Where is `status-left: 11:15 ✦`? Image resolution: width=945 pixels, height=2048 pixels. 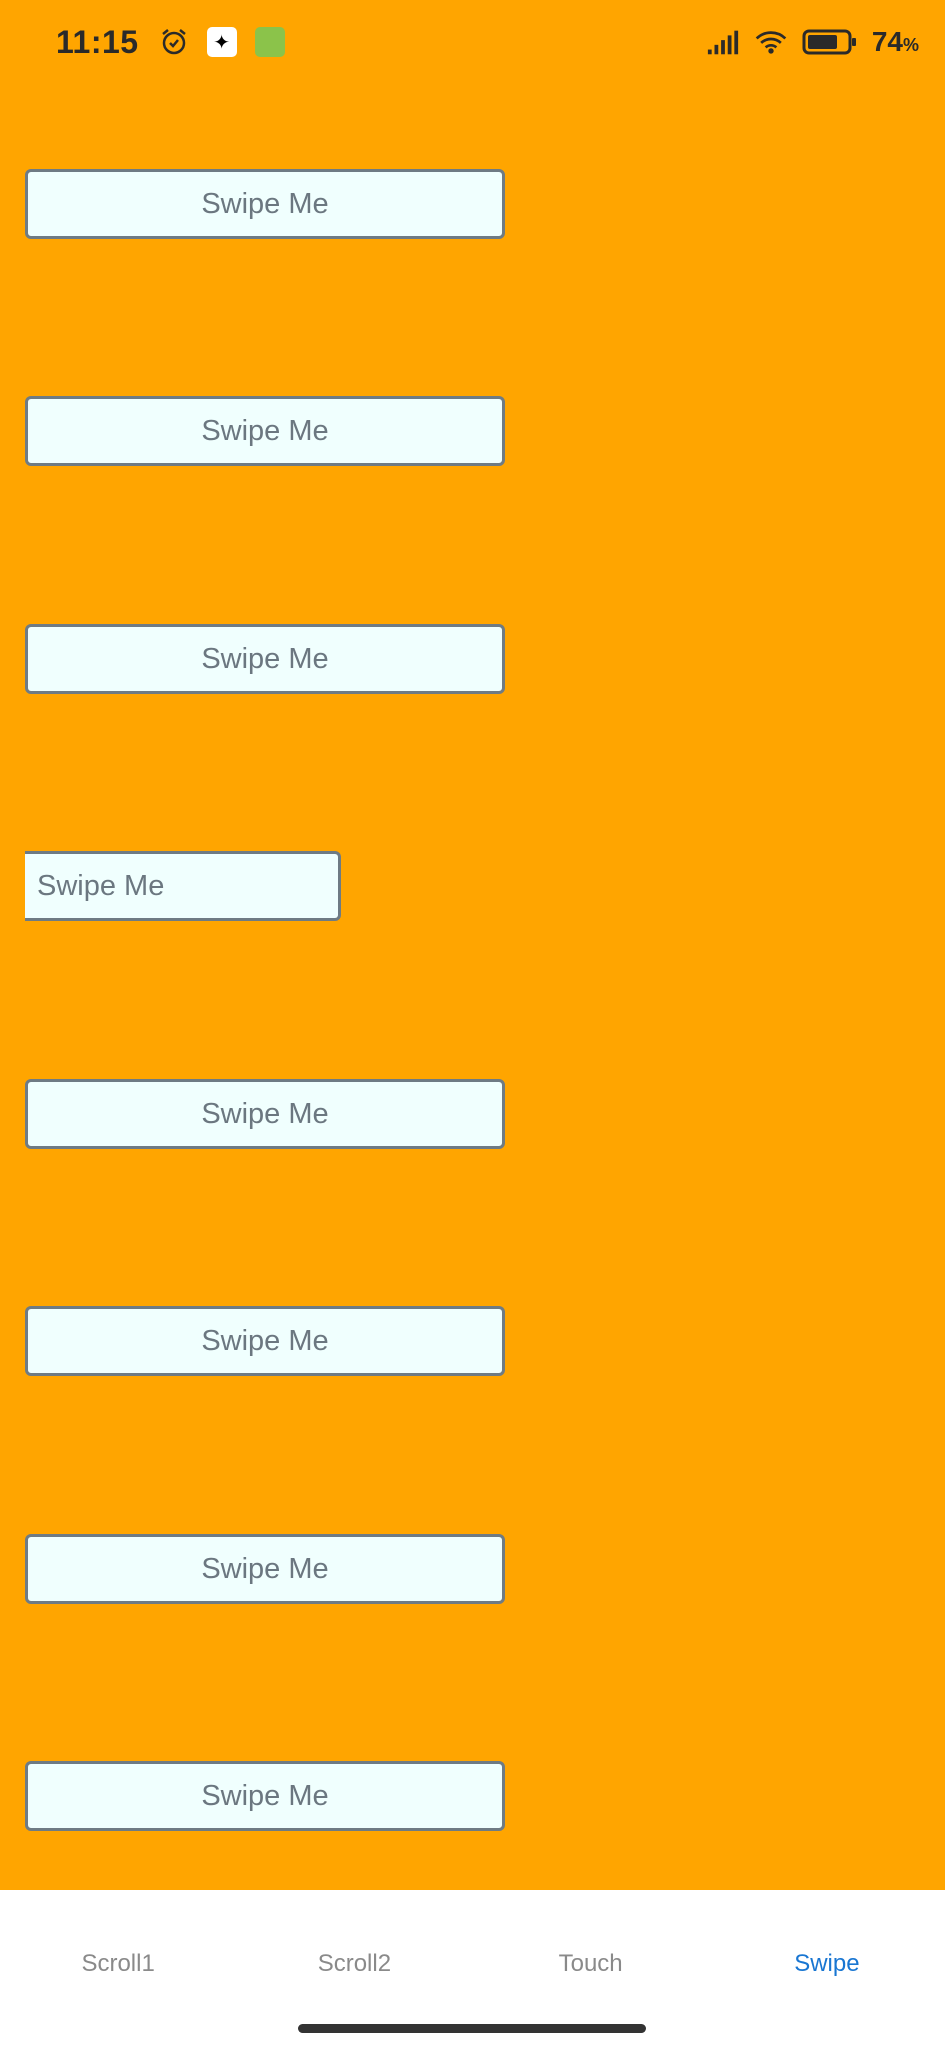
status-left: 11:15 ✦ is located at coordinates (171, 42).